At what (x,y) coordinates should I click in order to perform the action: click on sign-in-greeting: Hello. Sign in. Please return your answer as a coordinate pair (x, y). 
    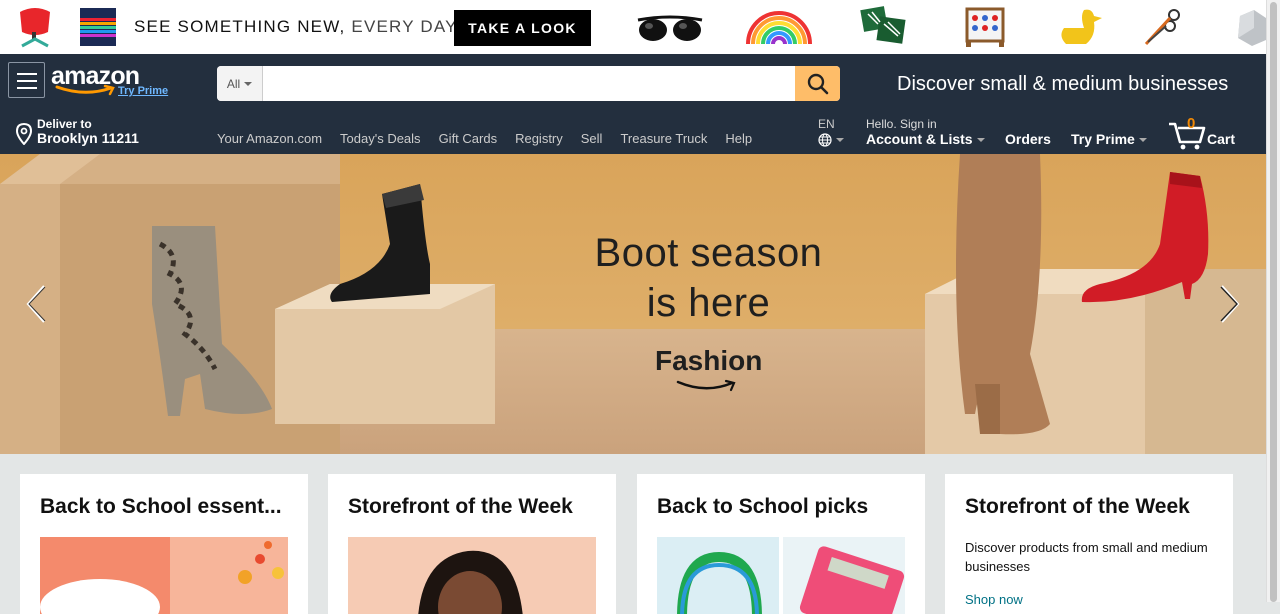
    Looking at the image, I should click on (901, 124).